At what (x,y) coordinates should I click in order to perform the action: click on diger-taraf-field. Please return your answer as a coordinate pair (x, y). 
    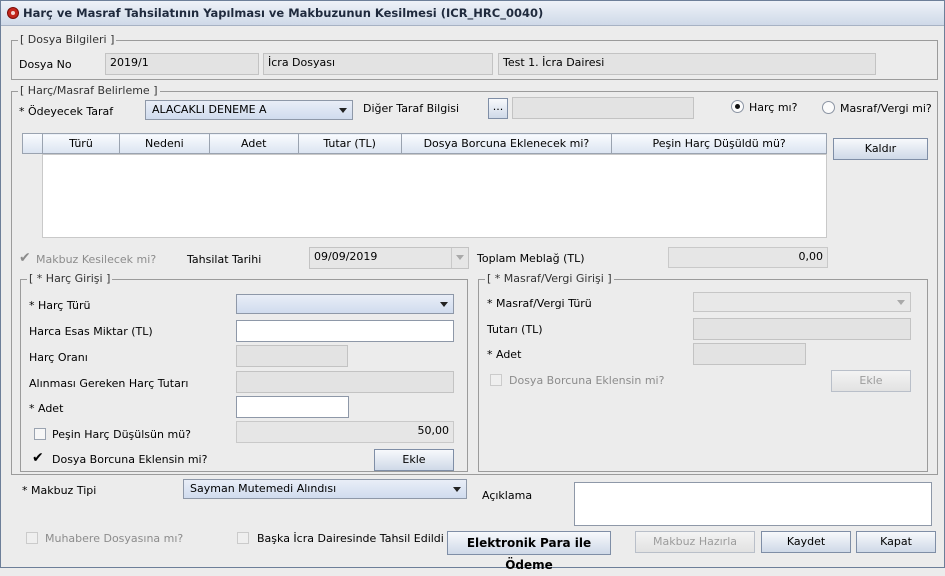
    Looking at the image, I should click on (603, 108).